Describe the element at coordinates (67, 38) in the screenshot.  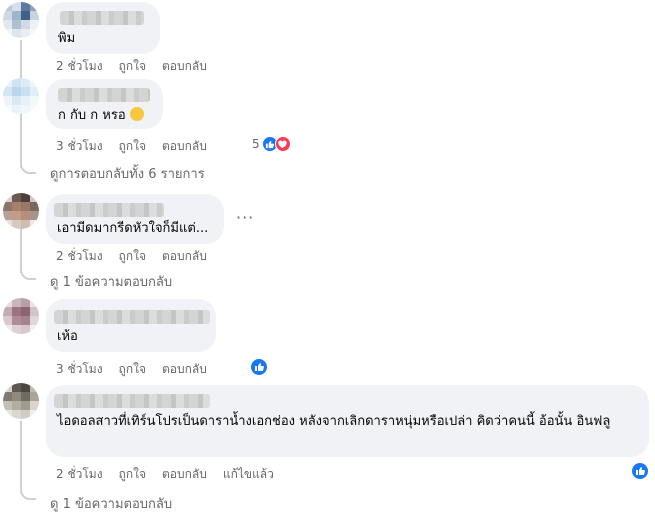
I see `comment-text: พิม` at that location.